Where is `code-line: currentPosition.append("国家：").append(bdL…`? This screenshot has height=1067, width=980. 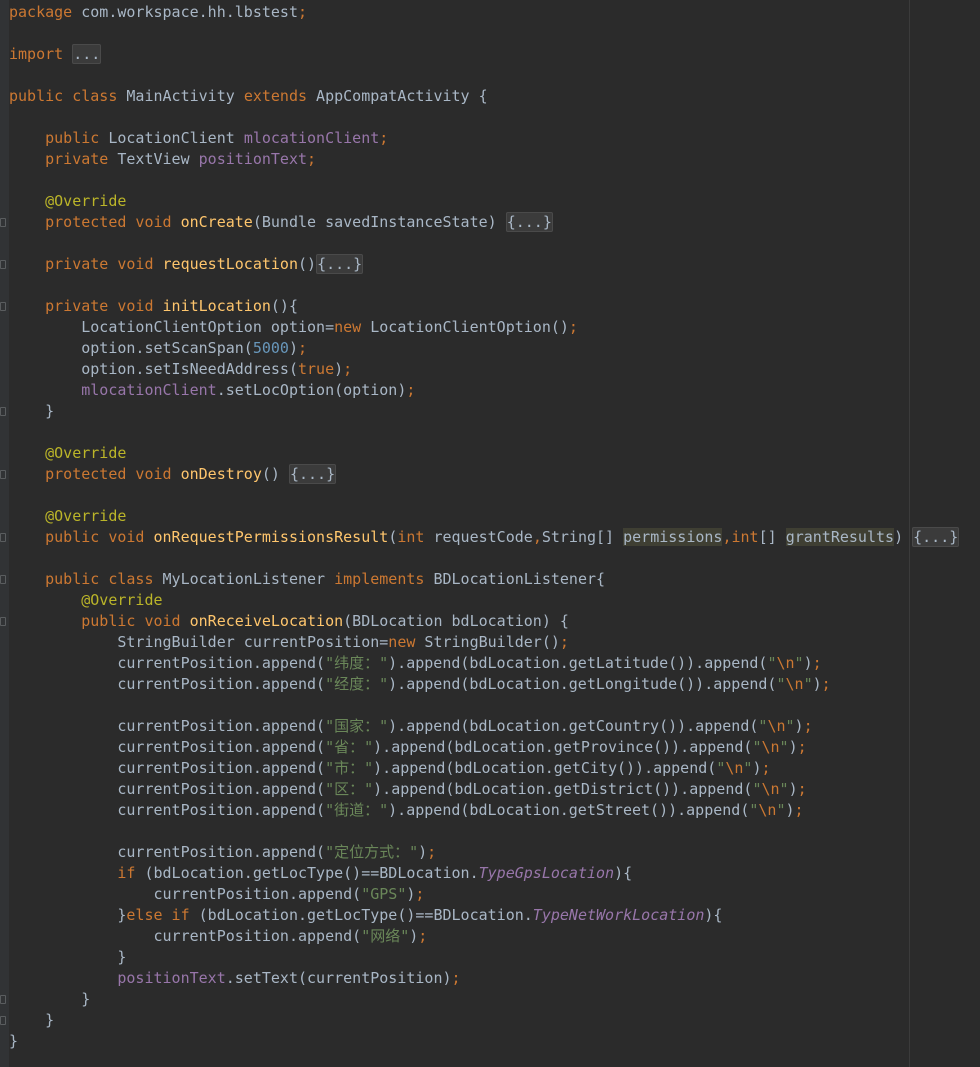 code-line: currentPosition.append("国家：").append(bdL… is located at coordinates (494, 726).